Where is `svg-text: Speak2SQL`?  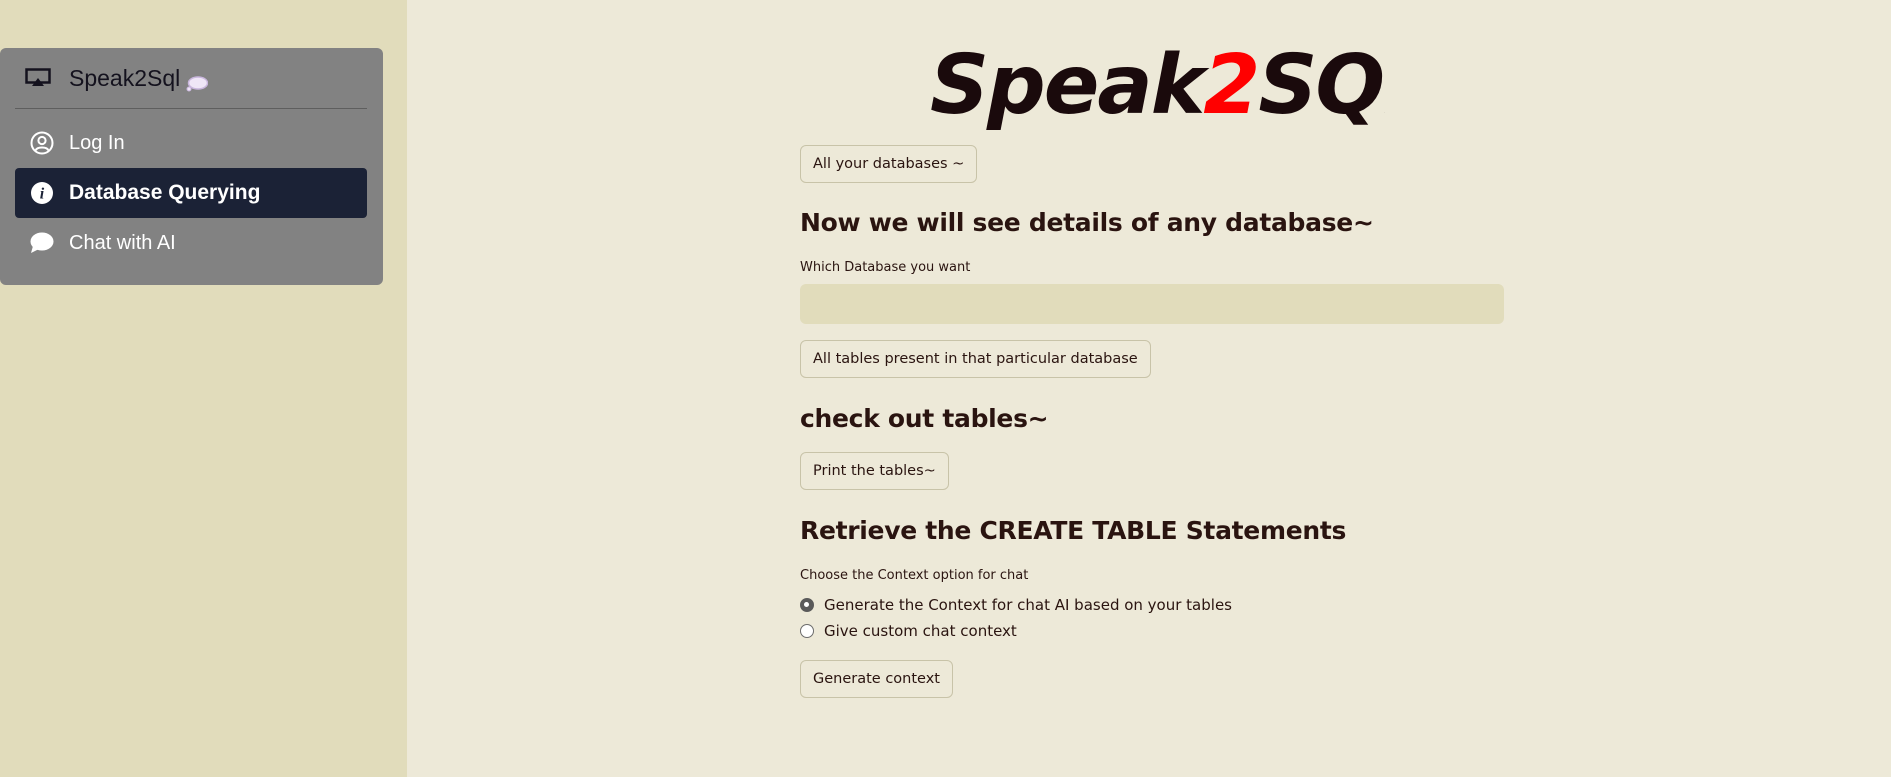
svg-text: Speak2SQL is located at coordinates (1157, 85).